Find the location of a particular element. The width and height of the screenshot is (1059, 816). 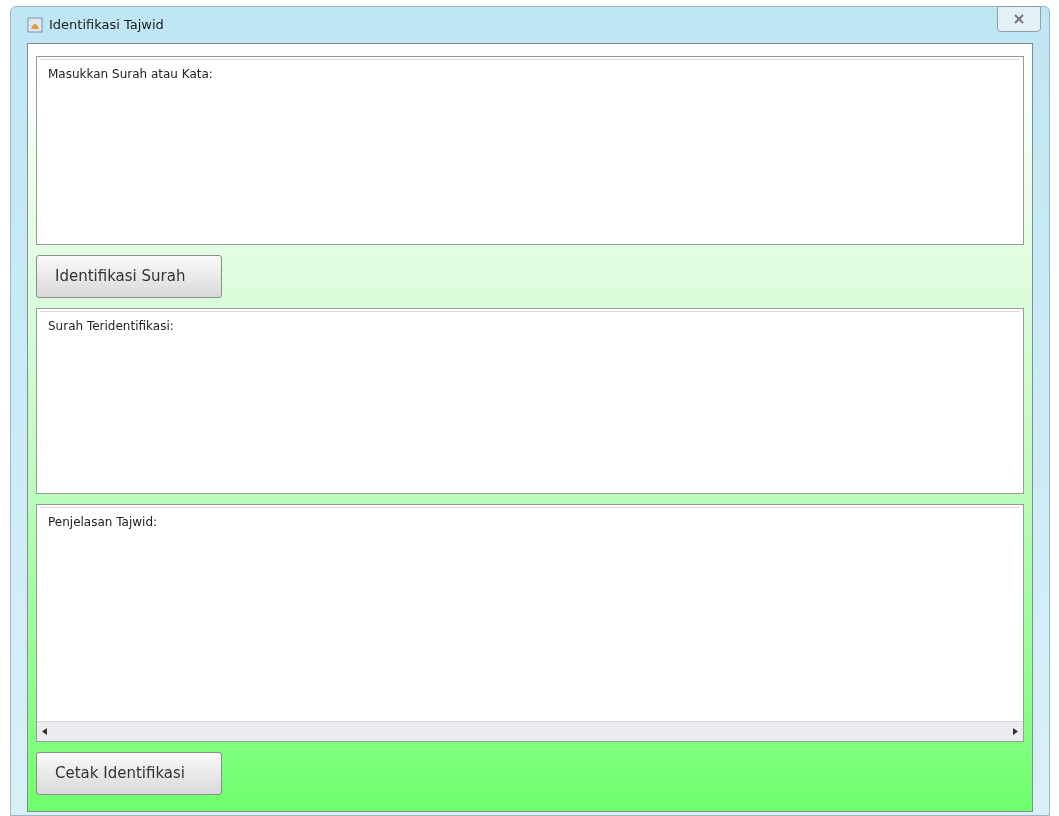

area-label: Penjelasan Tajwid: is located at coordinates (103, 522).